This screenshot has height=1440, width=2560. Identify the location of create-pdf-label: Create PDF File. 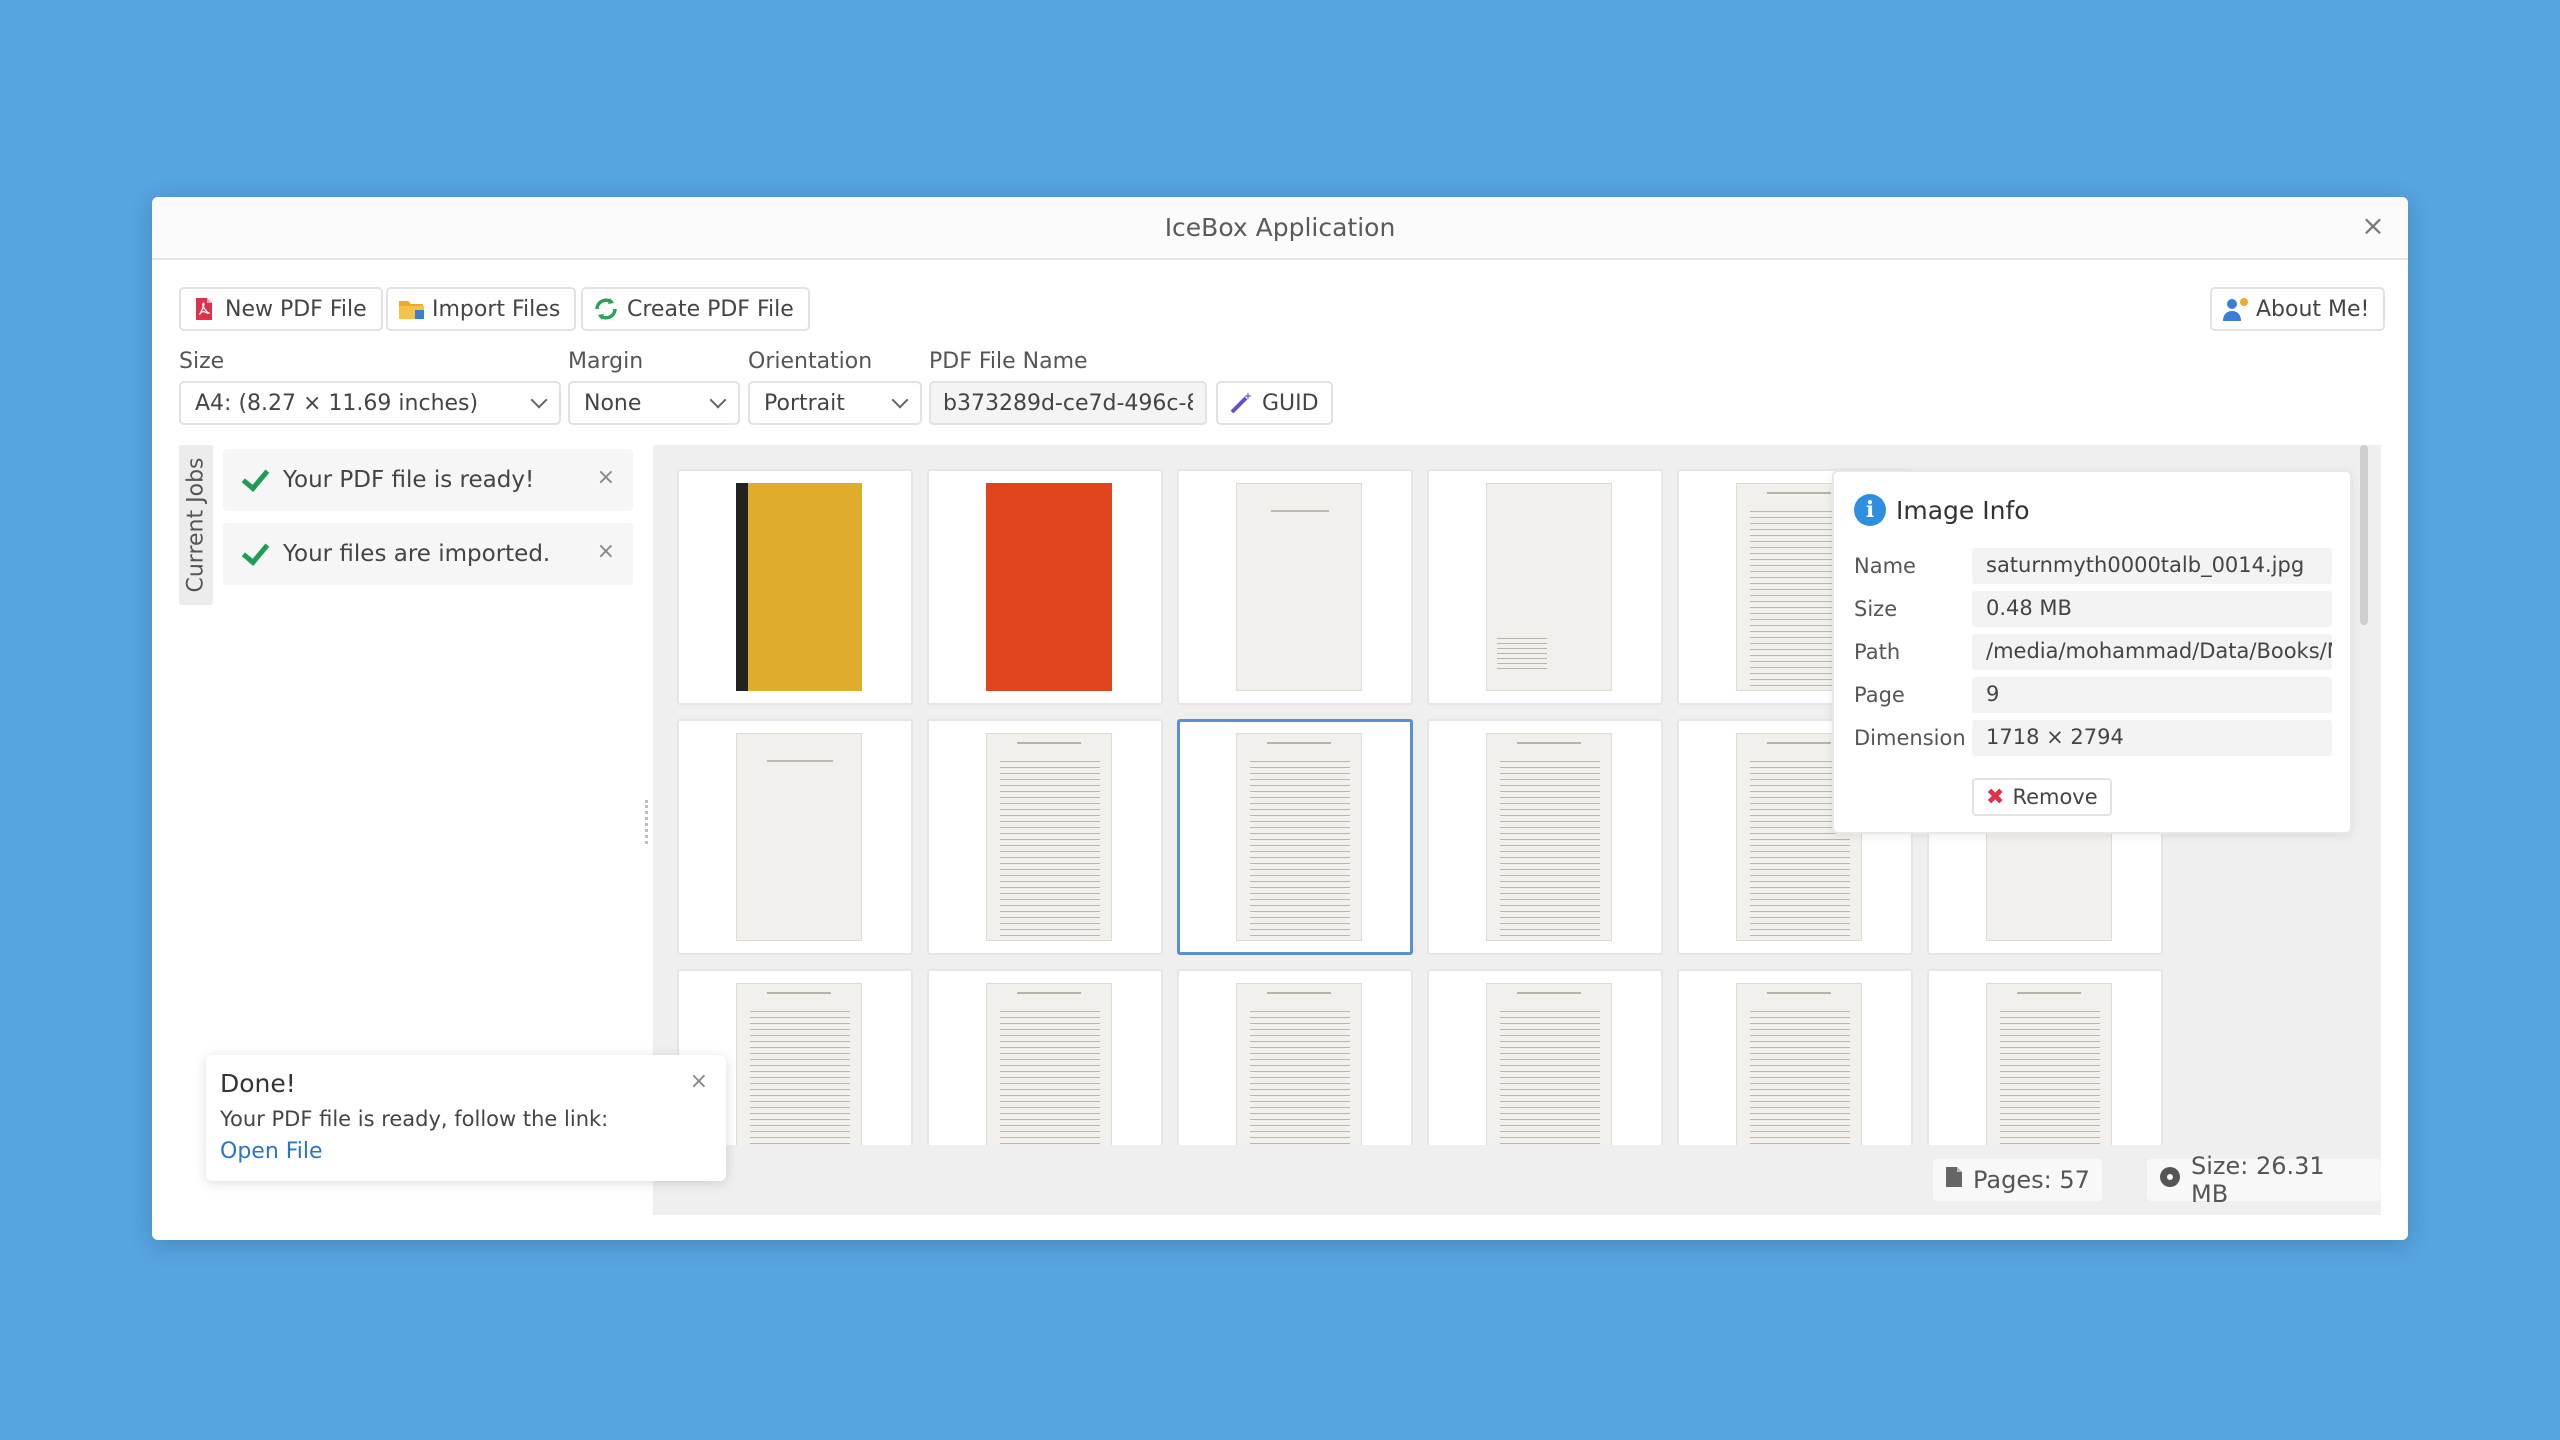
(710, 309).